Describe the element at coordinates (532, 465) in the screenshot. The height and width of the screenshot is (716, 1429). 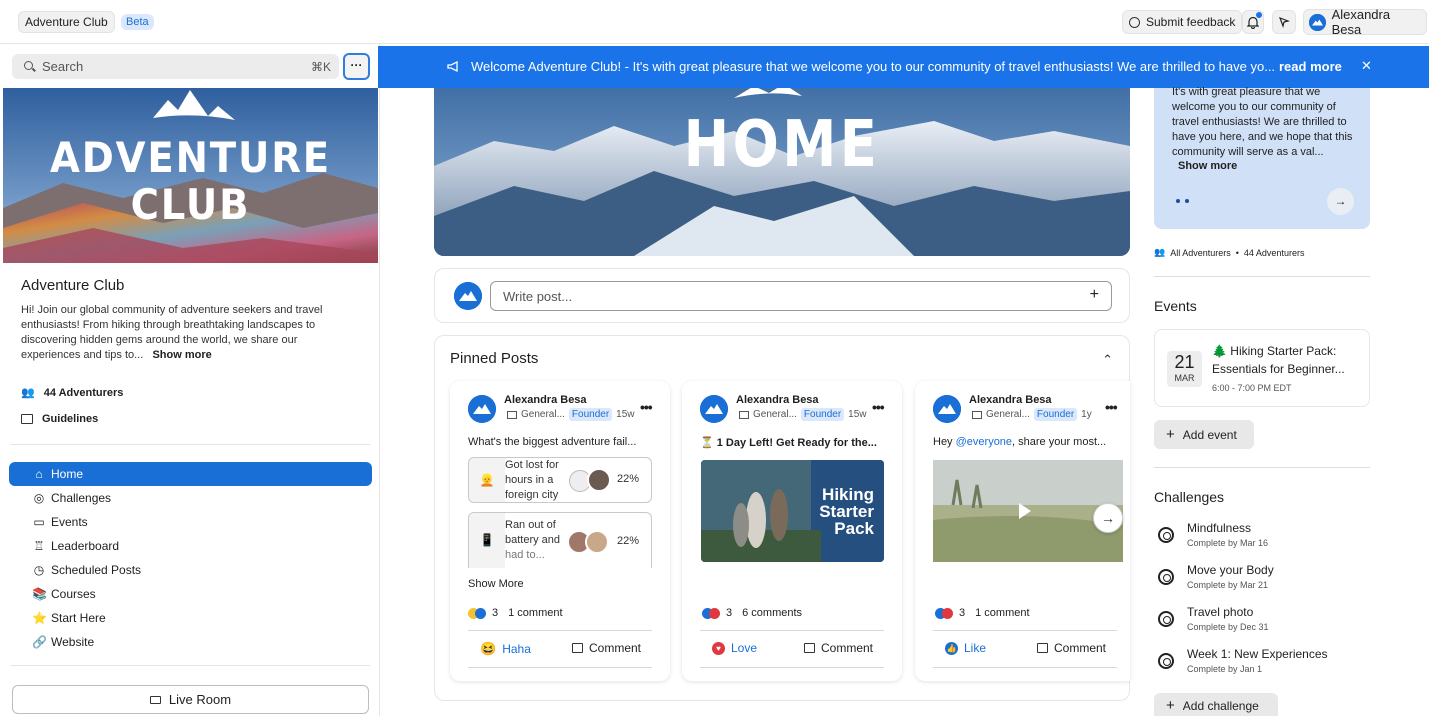
I see `option-text-line: Got lost for` at that location.